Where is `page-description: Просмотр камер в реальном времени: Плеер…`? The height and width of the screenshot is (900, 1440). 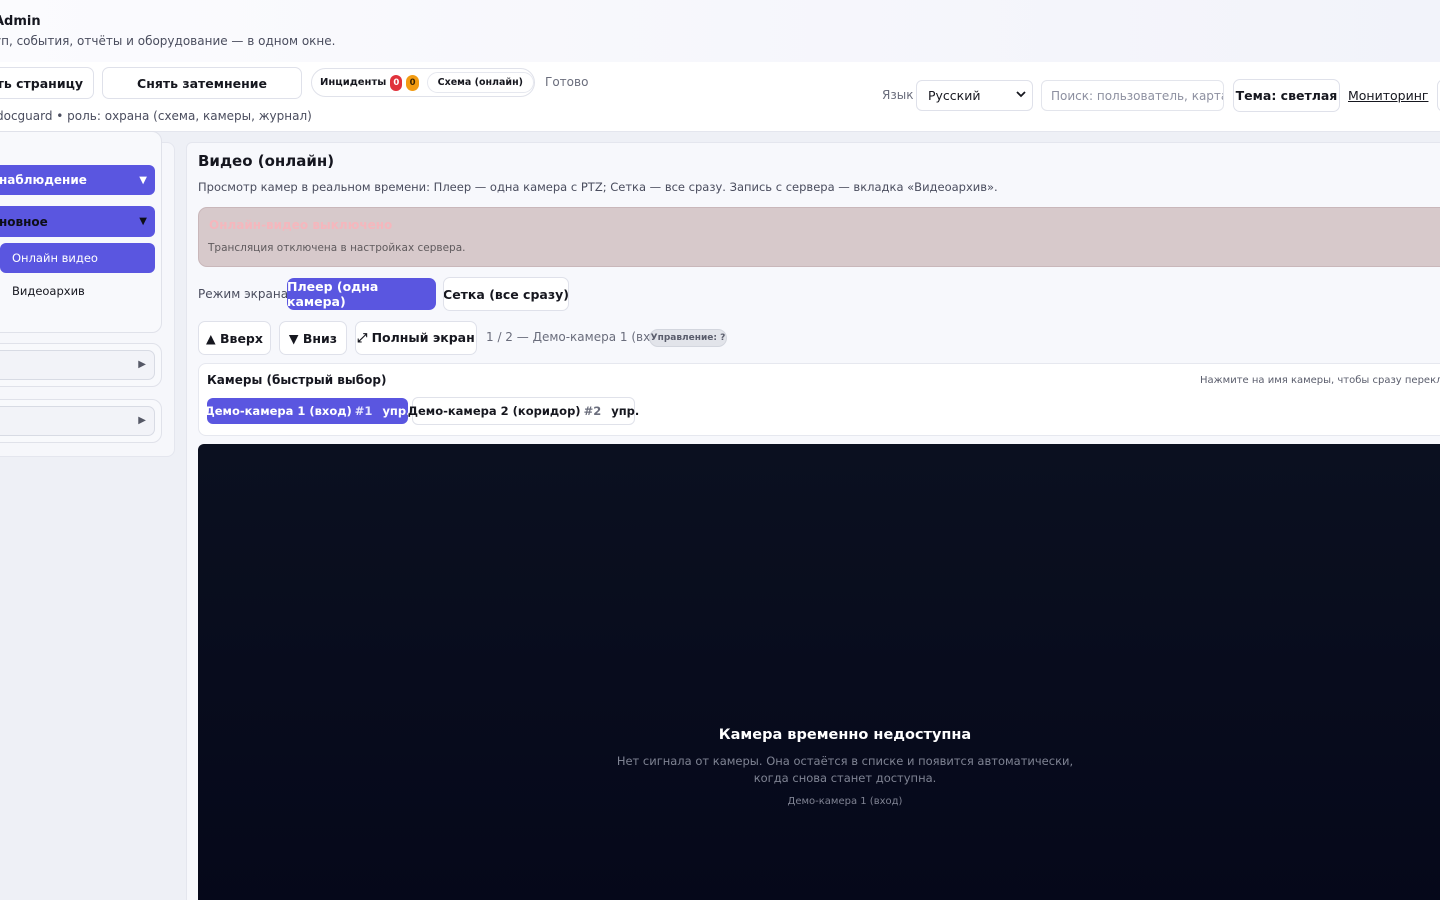
page-description: Просмотр камер в реальном времени: Плеер… is located at coordinates (598, 187).